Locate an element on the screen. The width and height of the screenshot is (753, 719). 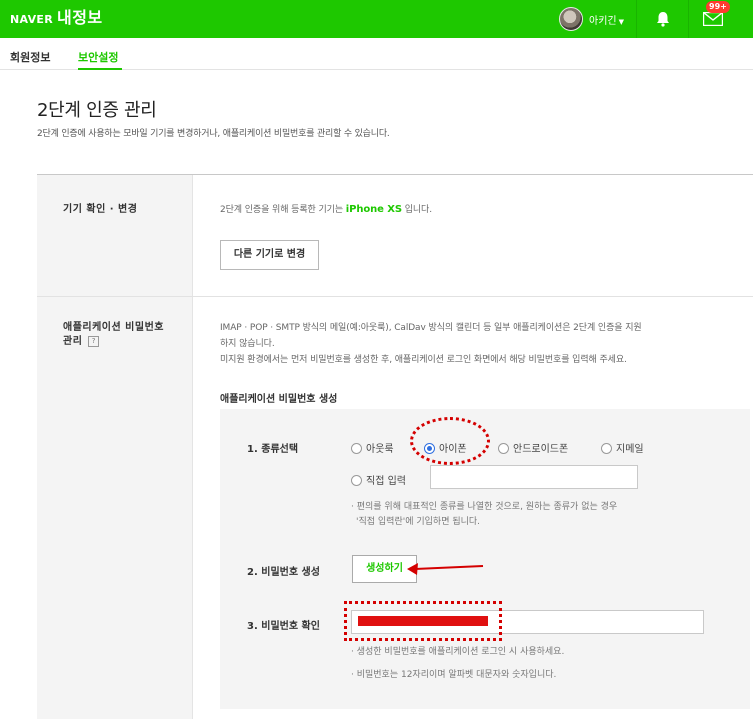
app-password-section-label: 애플리케이션 비밀번호 관리 ? is located at coordinates (113, 335).